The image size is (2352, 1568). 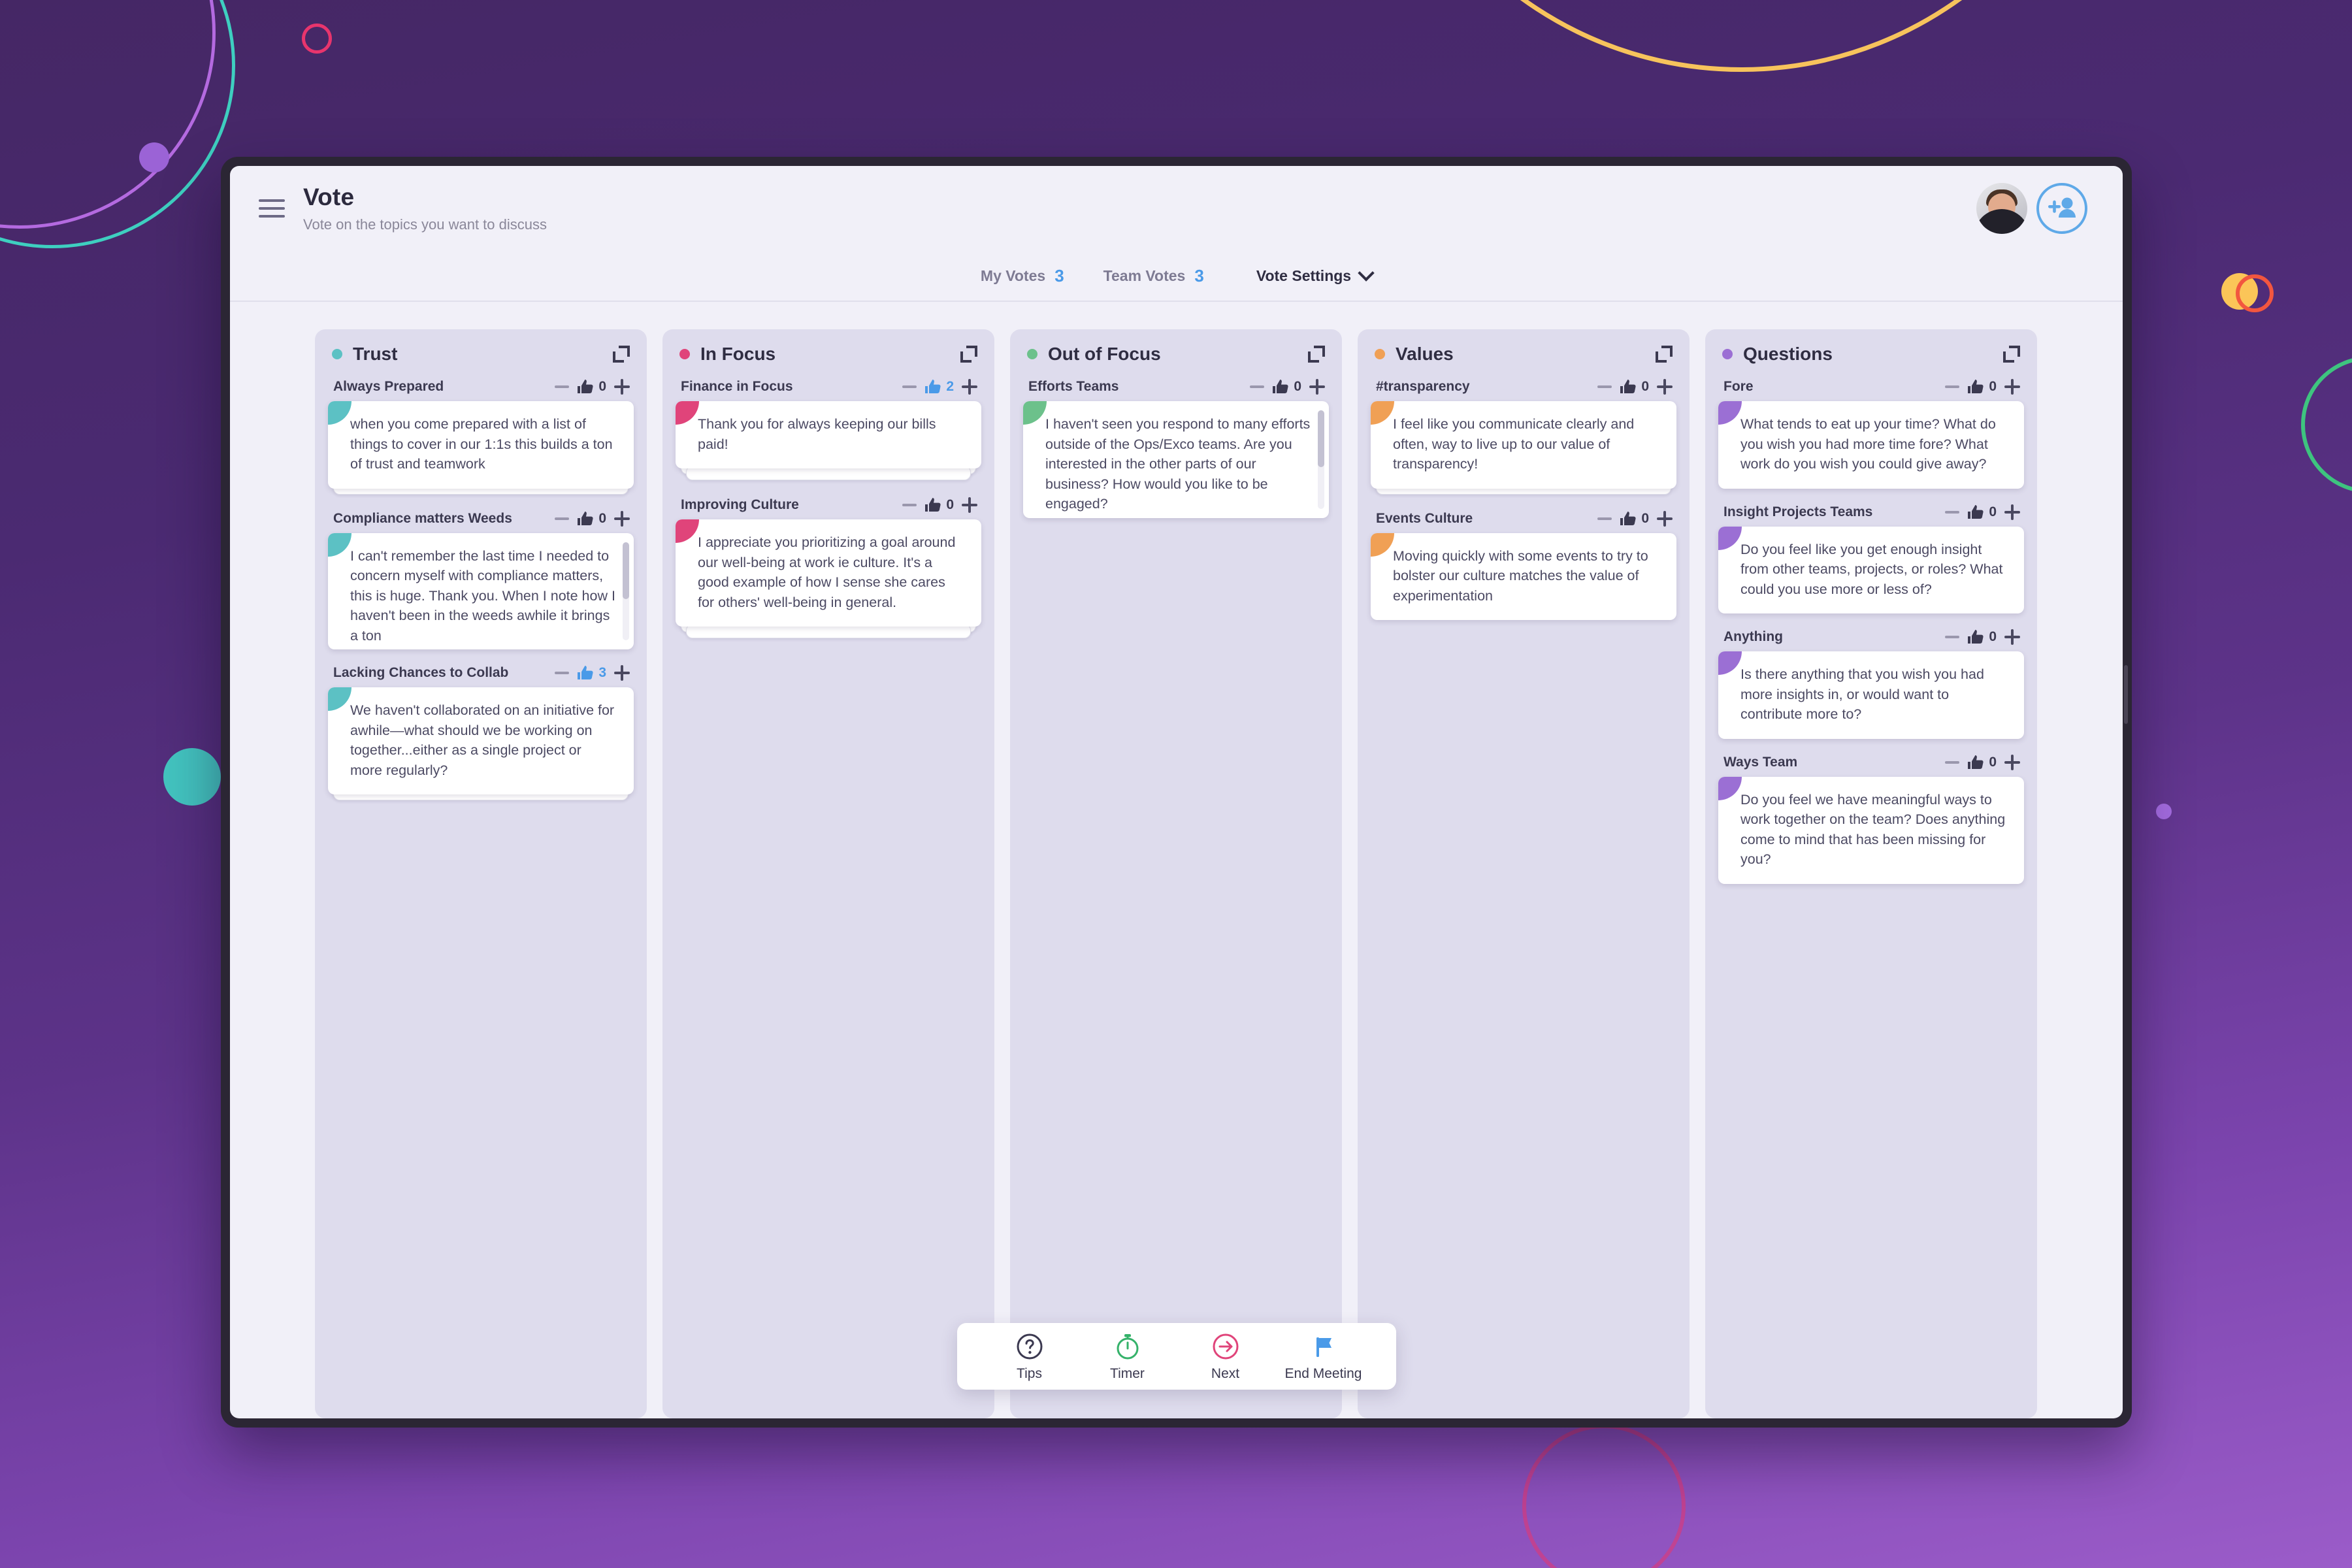 I want to click on vote-settings-dropdown: Vote Settings, so click(x=1315, y=275).